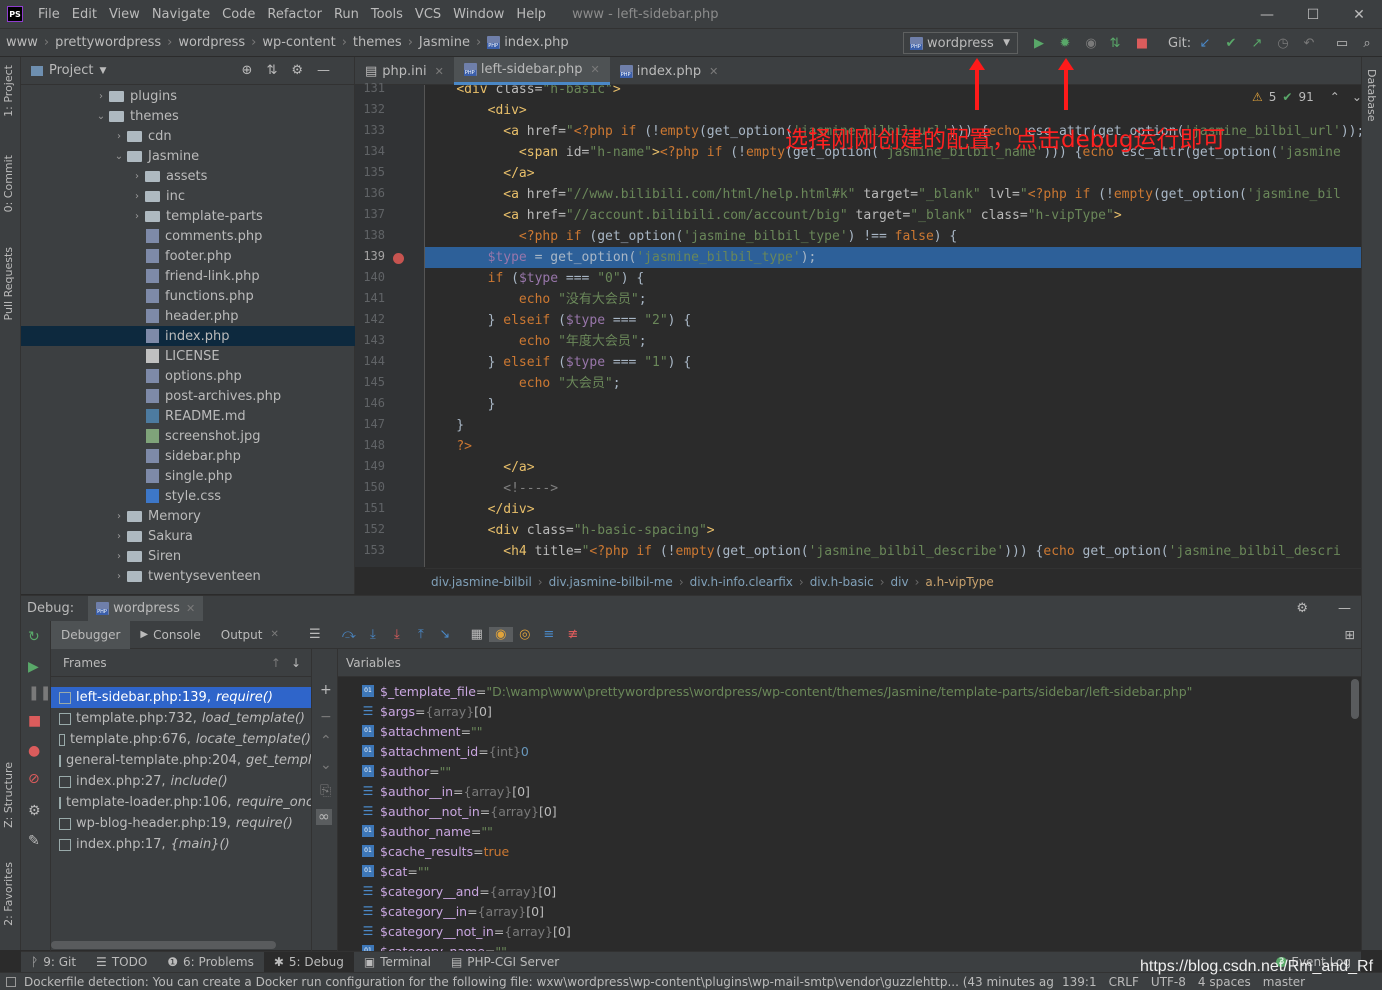 The width and height of the screenshot is (1382, 990). I want to click on minimize-button: —, so click(1267, 14).